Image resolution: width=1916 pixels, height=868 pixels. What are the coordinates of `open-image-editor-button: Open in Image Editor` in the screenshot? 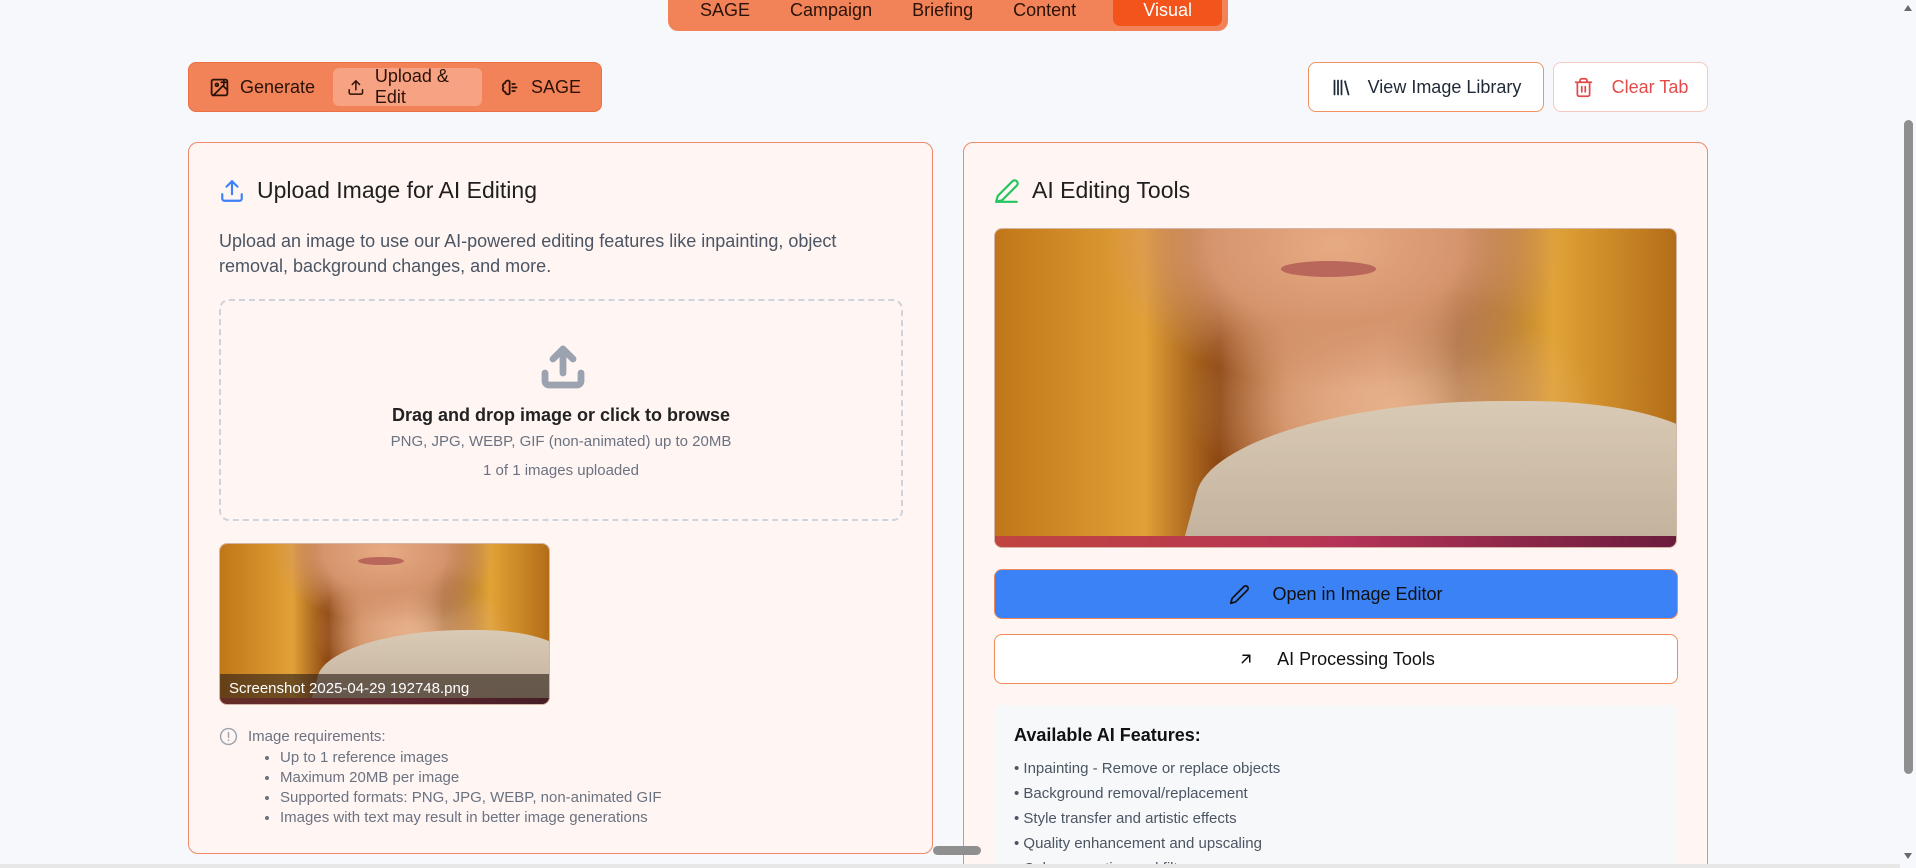 It's located at (1336, 594).